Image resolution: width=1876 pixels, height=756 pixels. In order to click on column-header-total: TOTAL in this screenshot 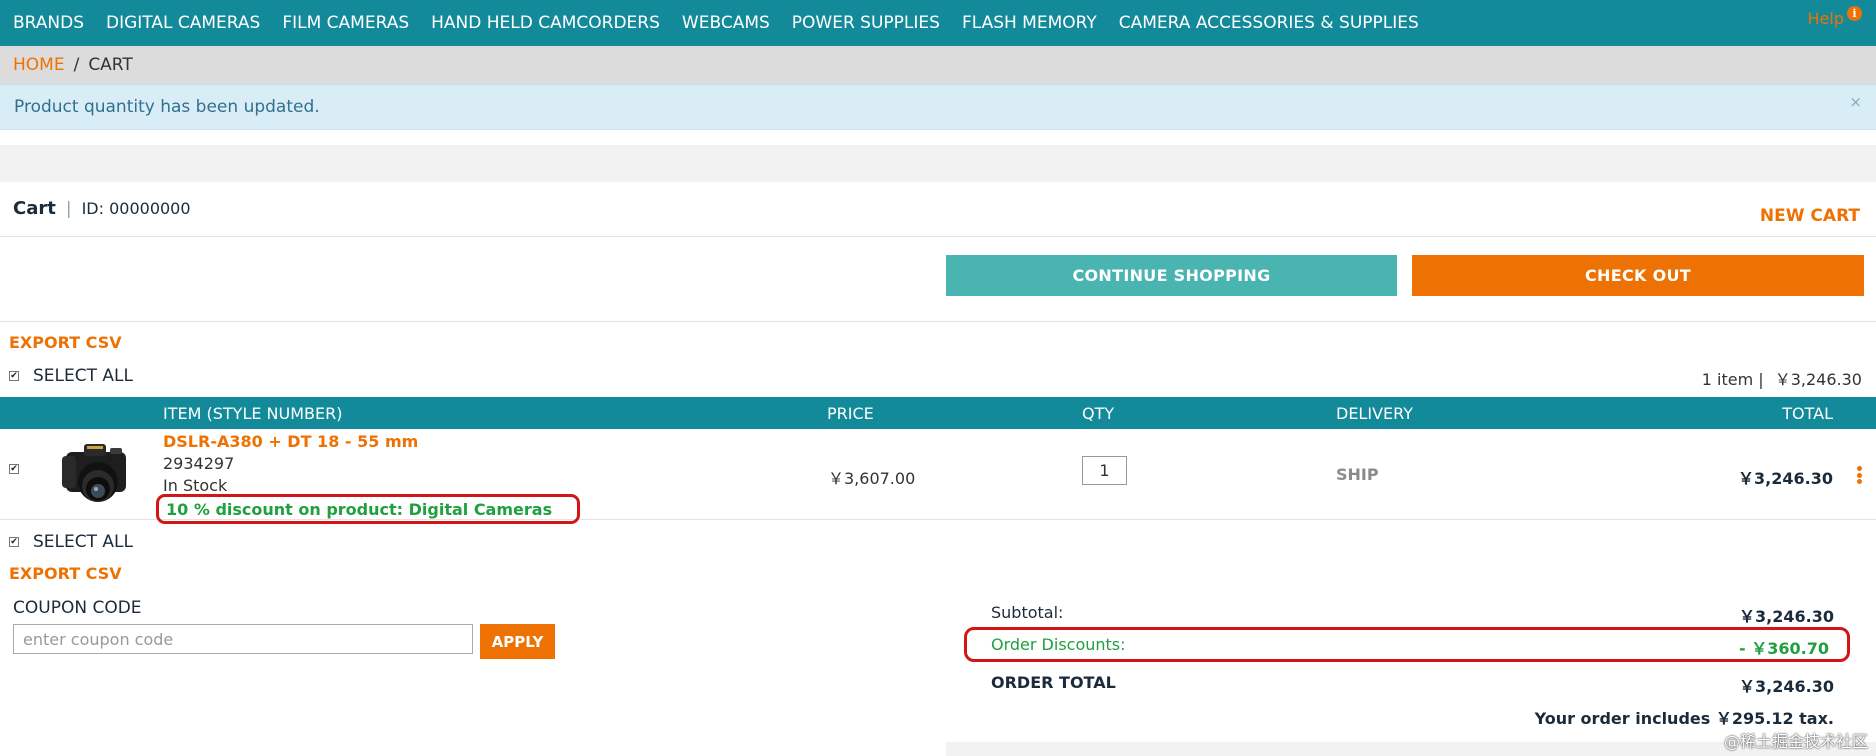, I will do `click(1807, 413)`.